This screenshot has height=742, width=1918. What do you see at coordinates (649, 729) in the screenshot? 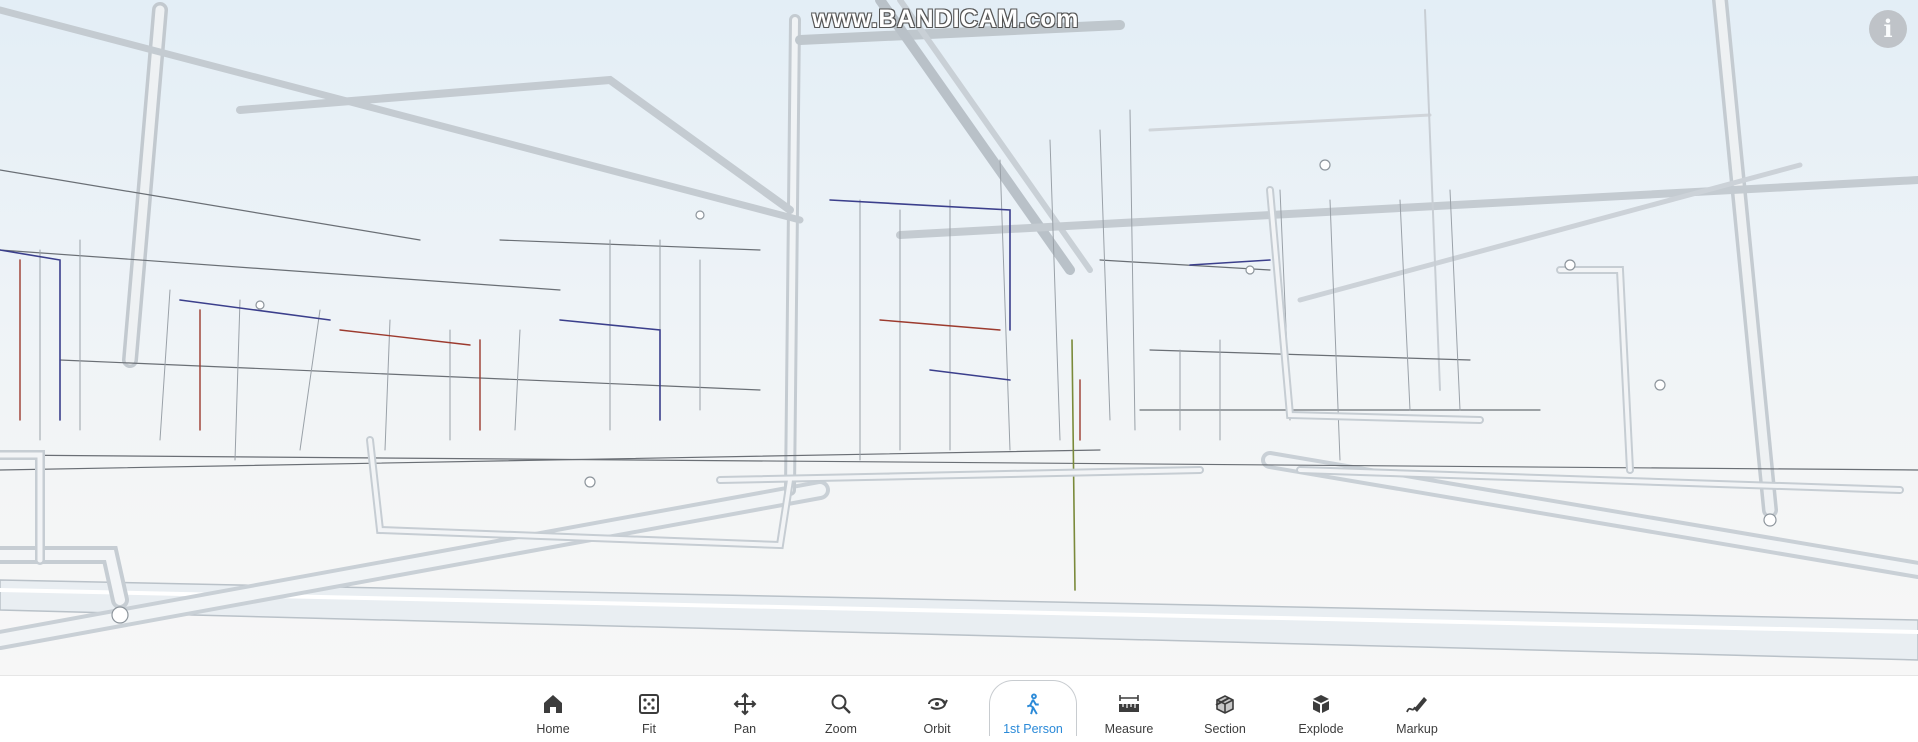
I see `toolbar-label: Fit` at bounding box center [649, 729].